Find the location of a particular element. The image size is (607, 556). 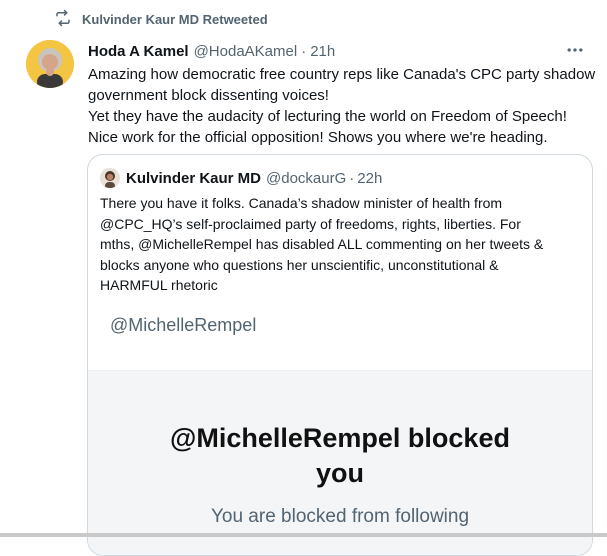

quoted-author-name: Kulvinder Kaur MD is located at coordinates (193, 178).